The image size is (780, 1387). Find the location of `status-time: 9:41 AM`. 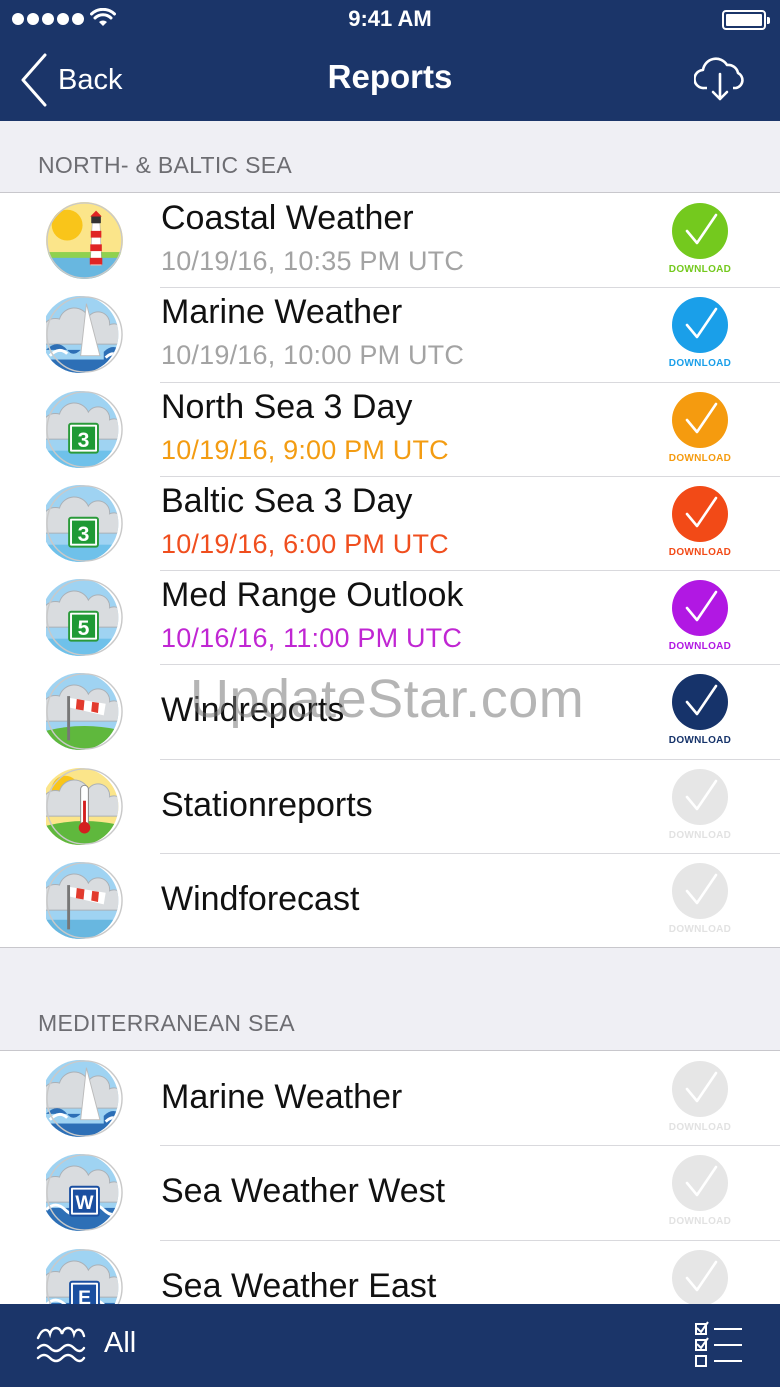

status-time: 9:41 AM is located at coordinates (390, 18).